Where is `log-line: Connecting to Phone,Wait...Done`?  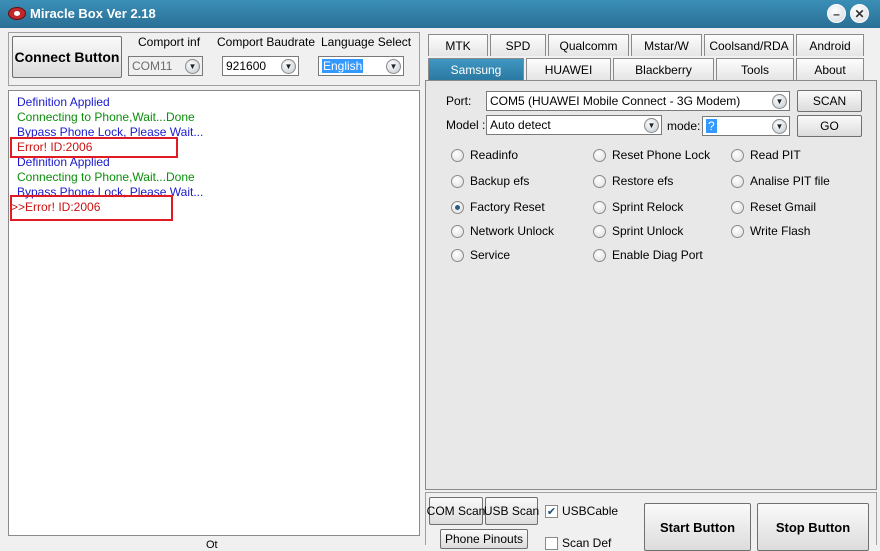 log-line: Connecting to Phone,Wait...Done is located at coordinates (106, 177).